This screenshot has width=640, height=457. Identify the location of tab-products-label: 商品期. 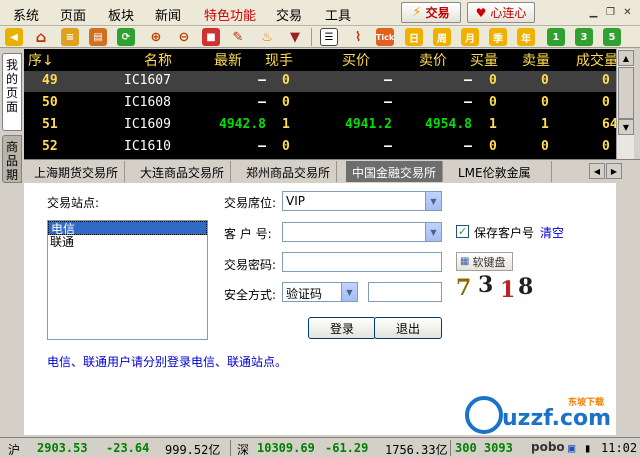
(12, 161).